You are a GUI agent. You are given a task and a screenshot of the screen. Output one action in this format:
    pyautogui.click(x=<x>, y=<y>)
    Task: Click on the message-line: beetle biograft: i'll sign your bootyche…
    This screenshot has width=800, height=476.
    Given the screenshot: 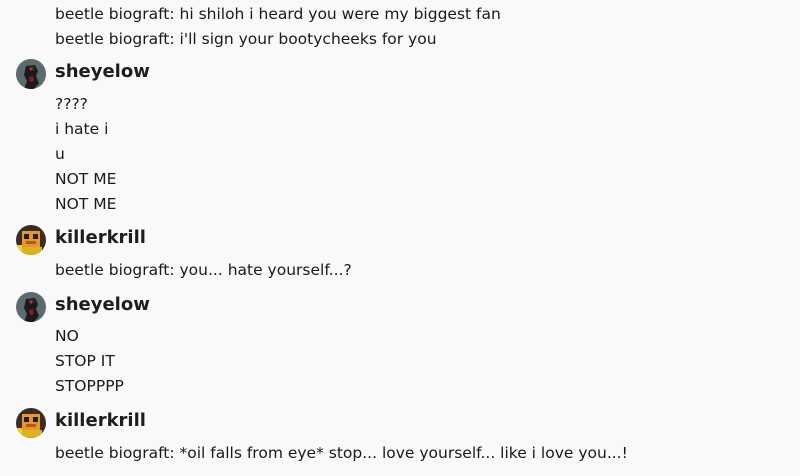 What is the action you would take?
    pyautogui.click(x=246, y=39)
    